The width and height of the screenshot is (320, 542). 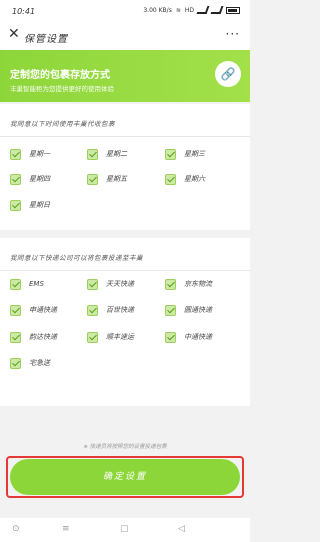 What do you see at coordinates (116, 179) in the screenshot?
I see `option-label: 星期五` at bounding box center [116, 179].